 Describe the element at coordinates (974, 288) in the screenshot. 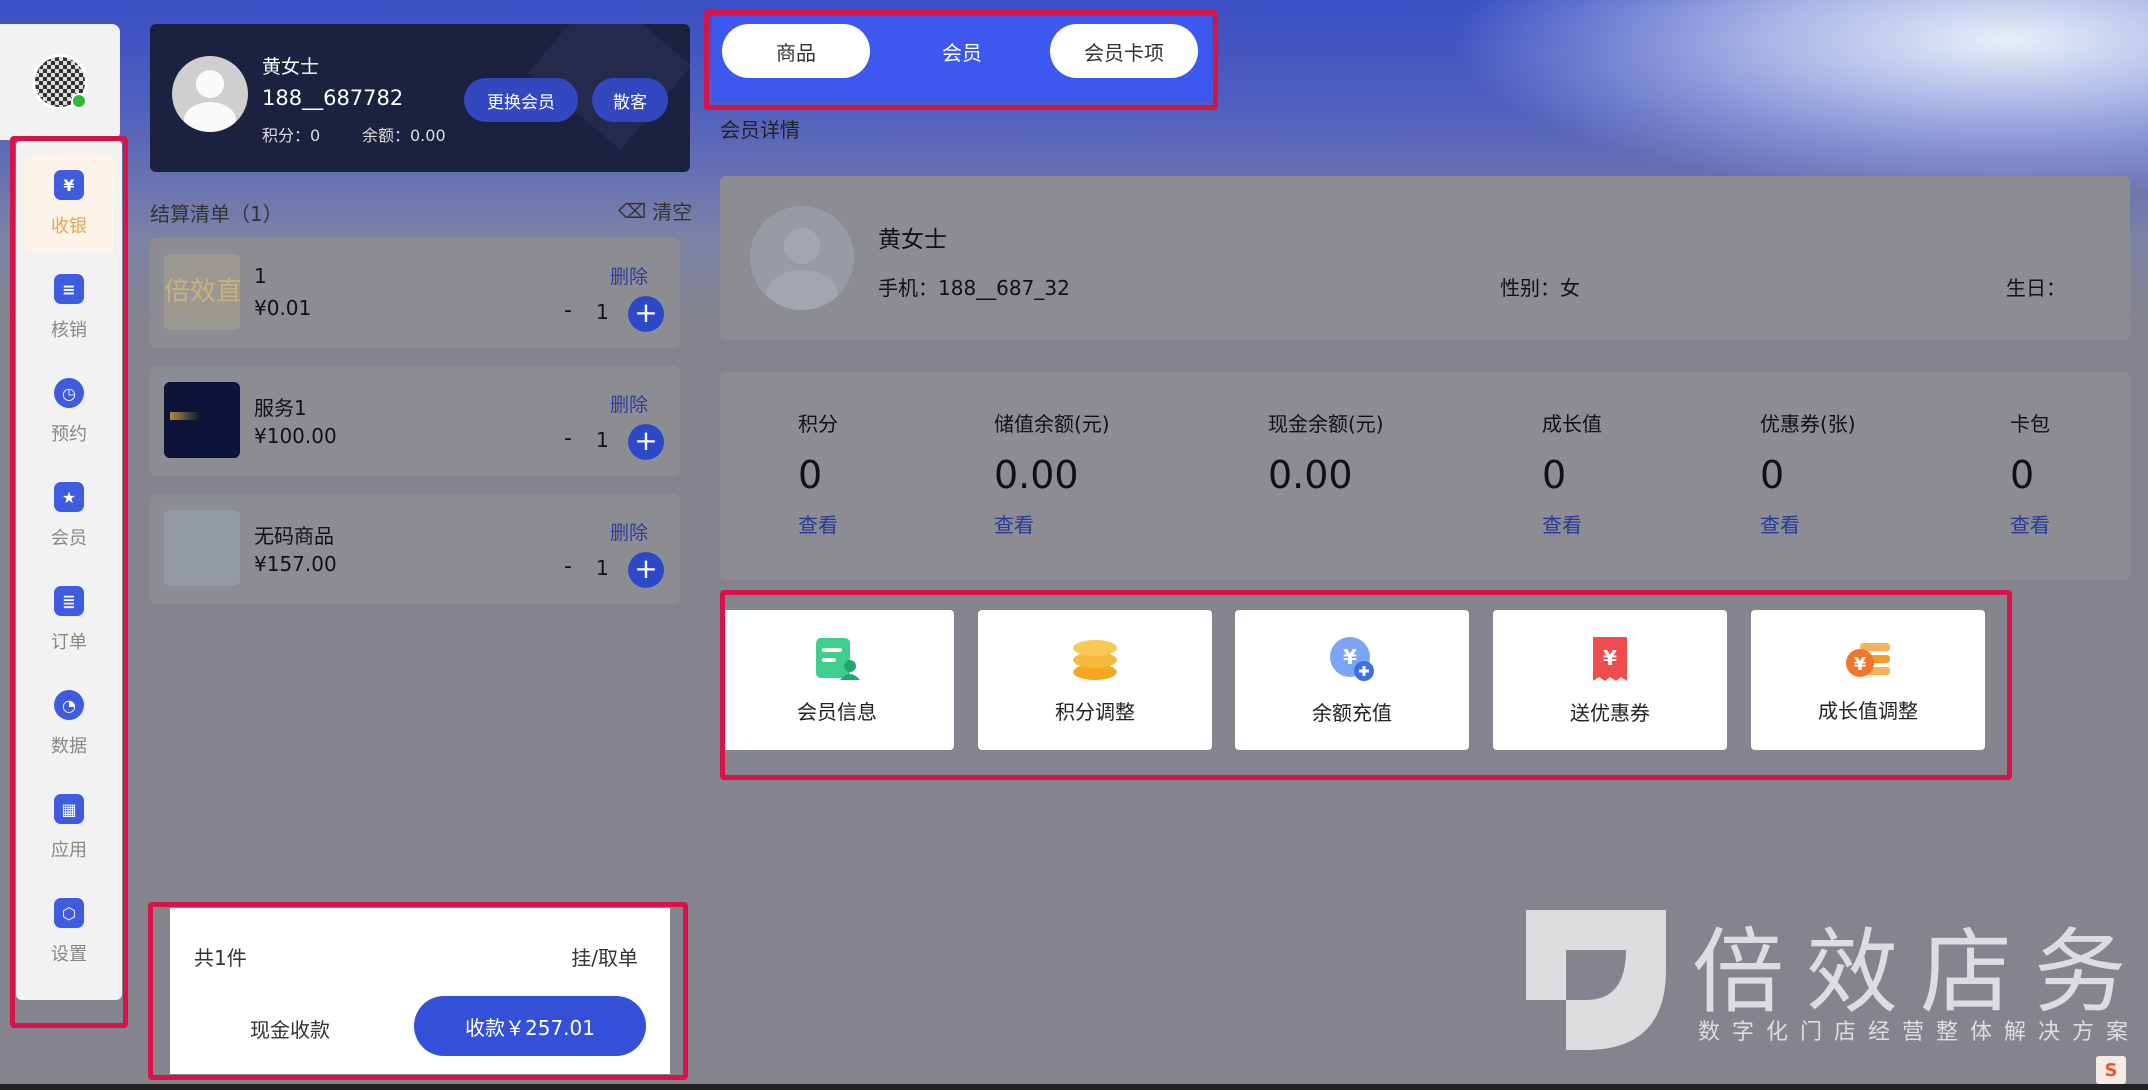

I see `detail-phone: 手机：188__687_32` at that location.